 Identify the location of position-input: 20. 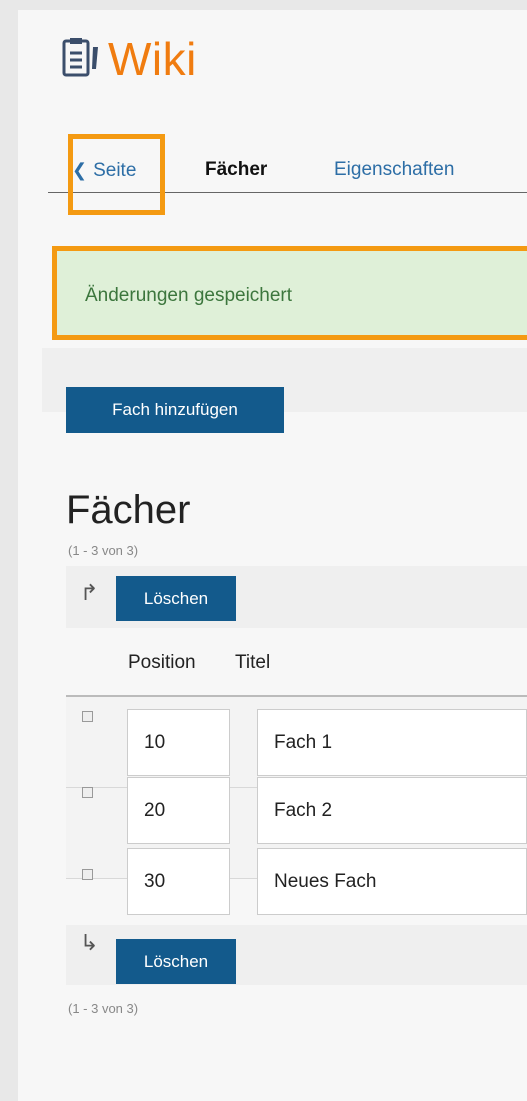
(178, 810).